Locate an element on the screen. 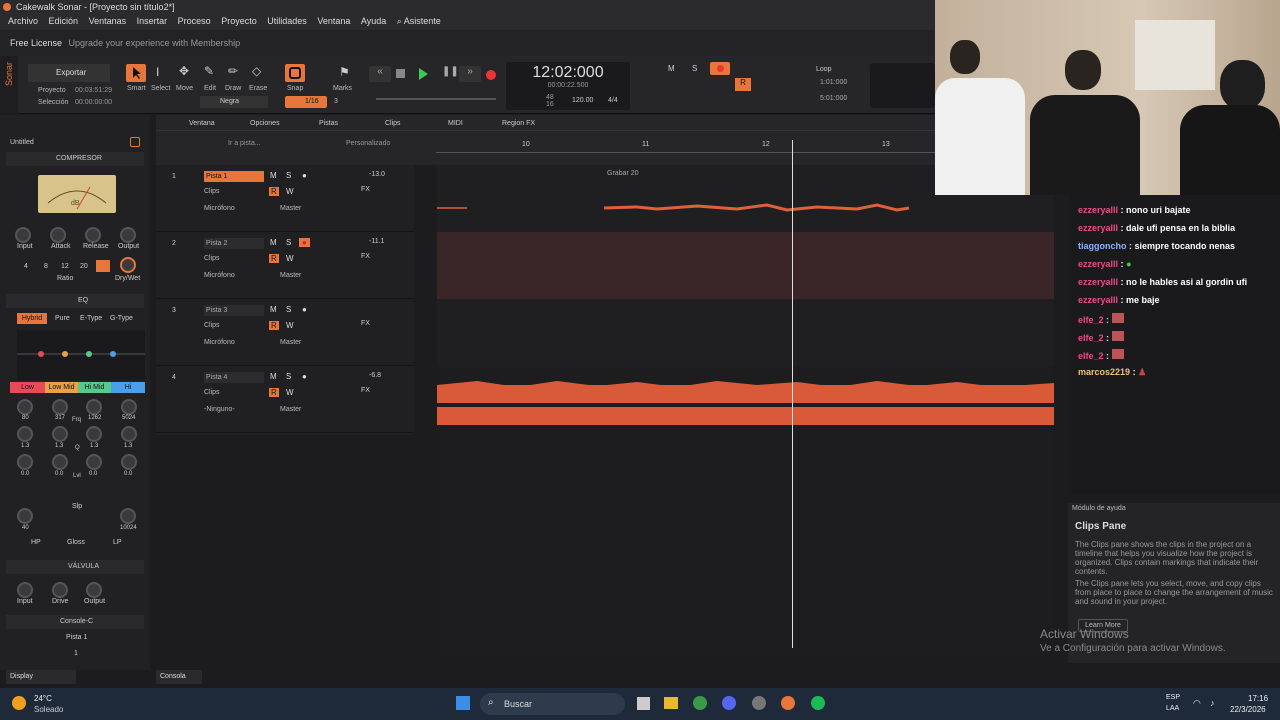 This screenshot has width=1280, height=720. menu-edicion: Edición is located at coordinates (64, 21).